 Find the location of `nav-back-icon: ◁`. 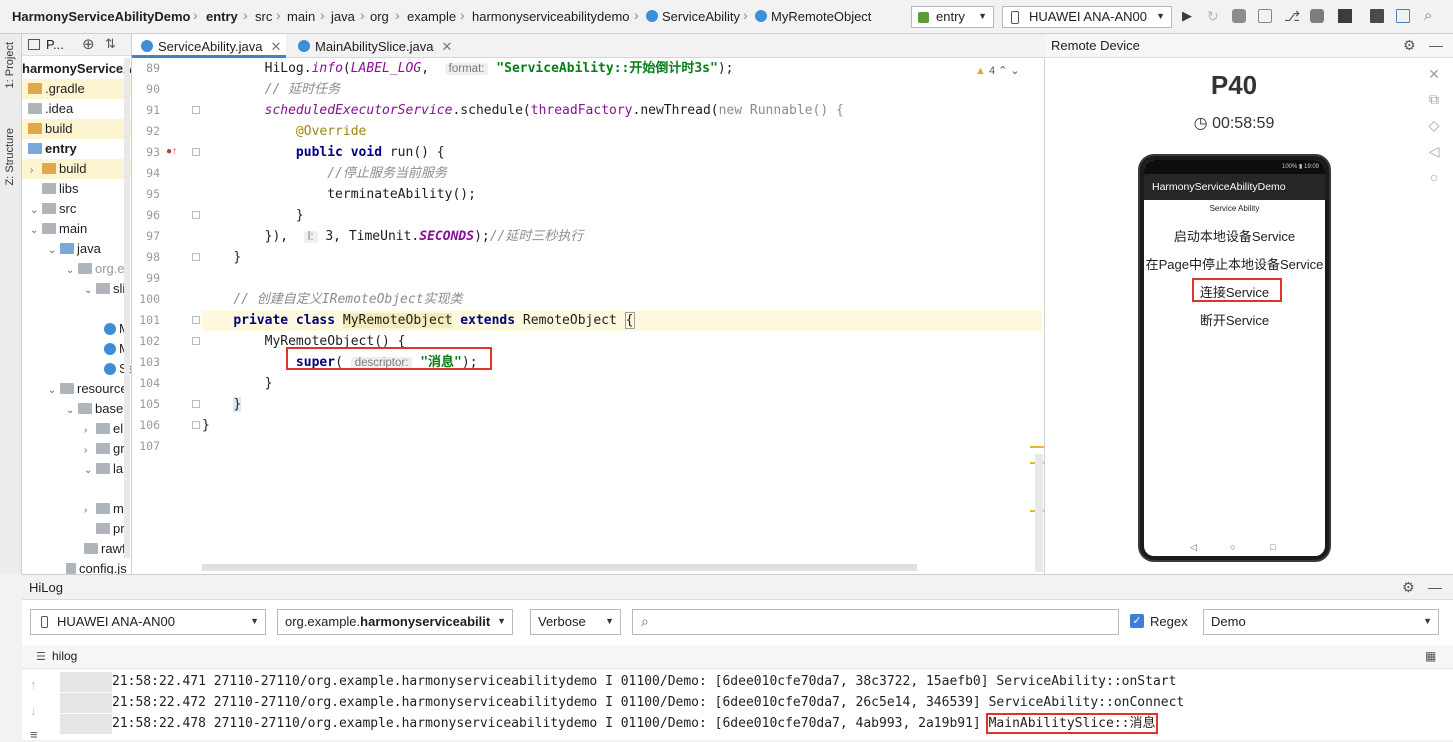

nav-back-icon: ◁ is located at coordinates (1193, 547).